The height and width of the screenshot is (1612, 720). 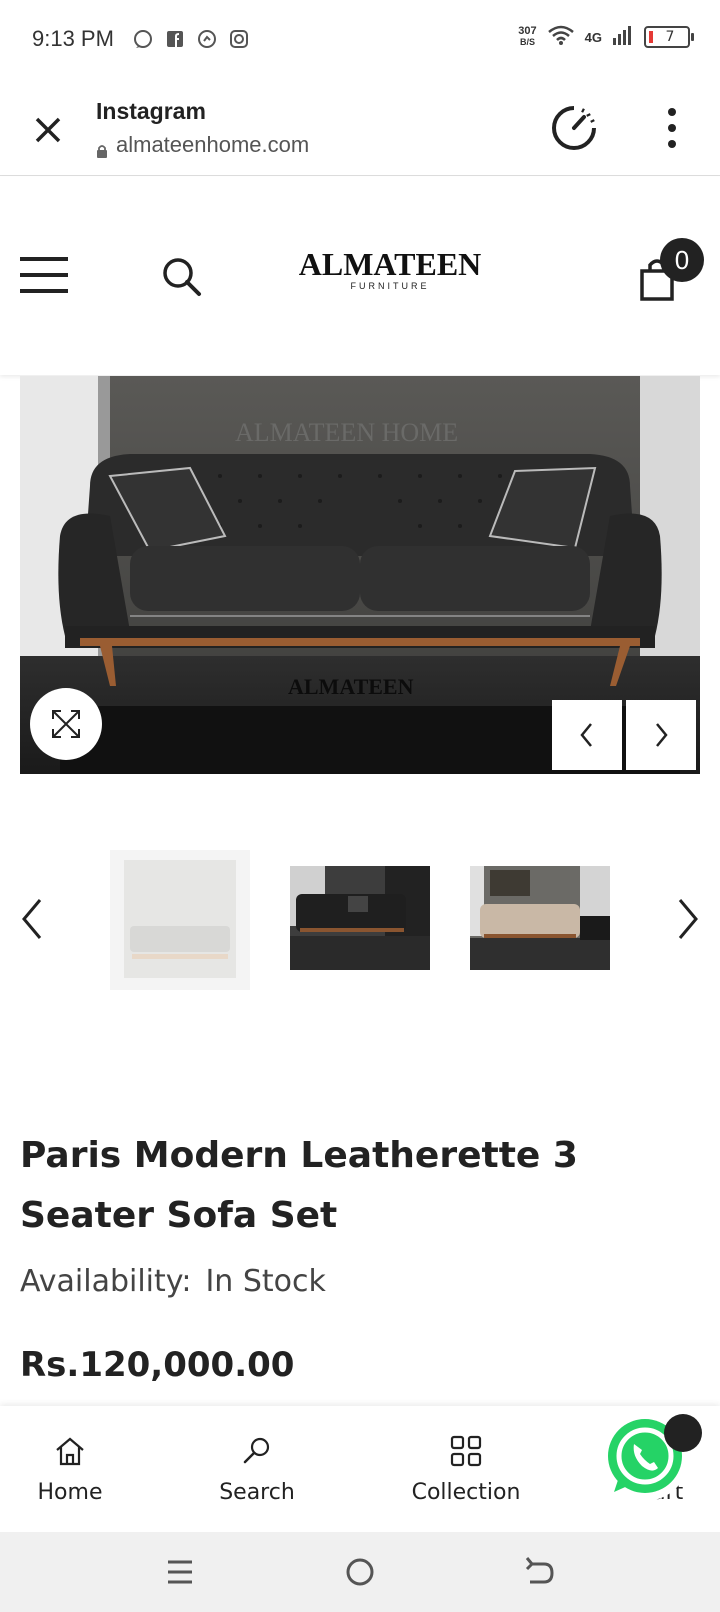 I want to click on notification-icons, so click(x=191, y=39).